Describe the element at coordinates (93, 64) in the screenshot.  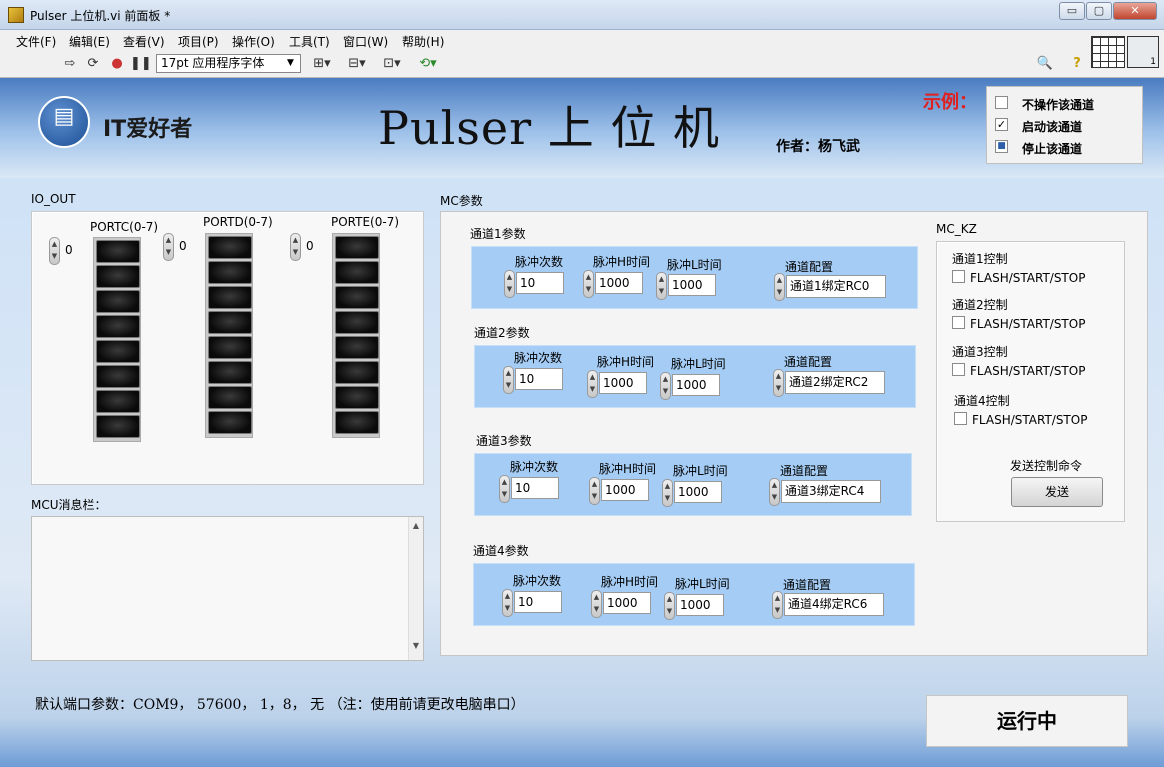
I see `run-continuously-icon: ⟳` at that location.